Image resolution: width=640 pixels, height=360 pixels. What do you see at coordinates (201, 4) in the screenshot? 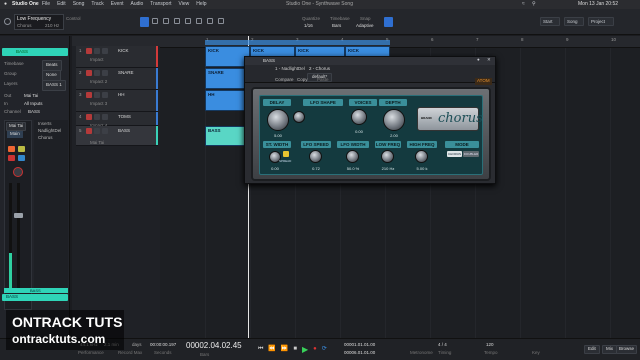
I see `menu-help: Help` at bounding box center [201, 4].